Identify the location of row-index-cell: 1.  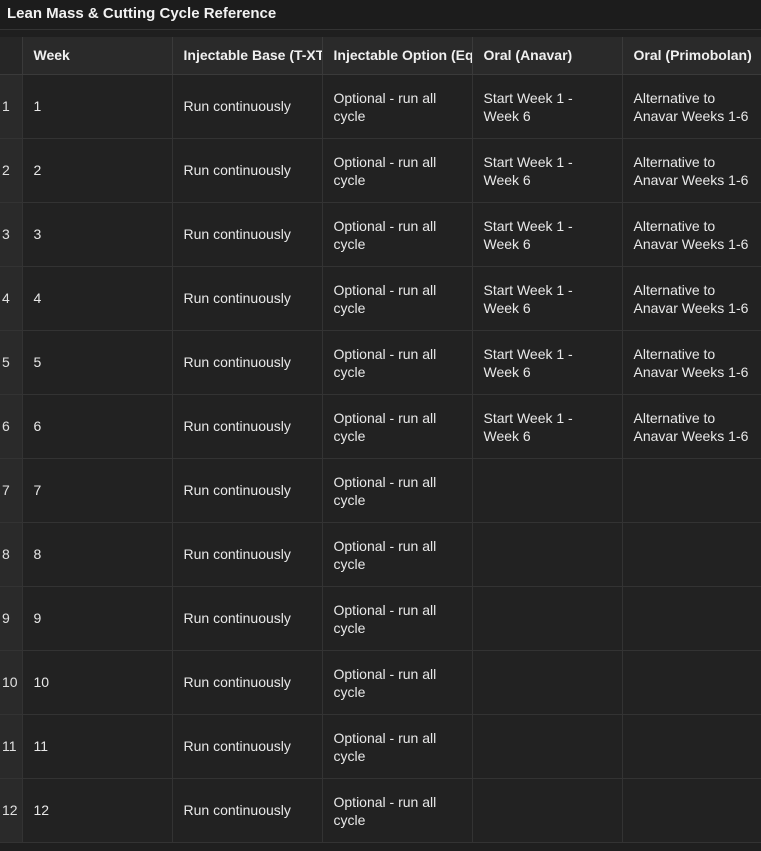
(11, 106).